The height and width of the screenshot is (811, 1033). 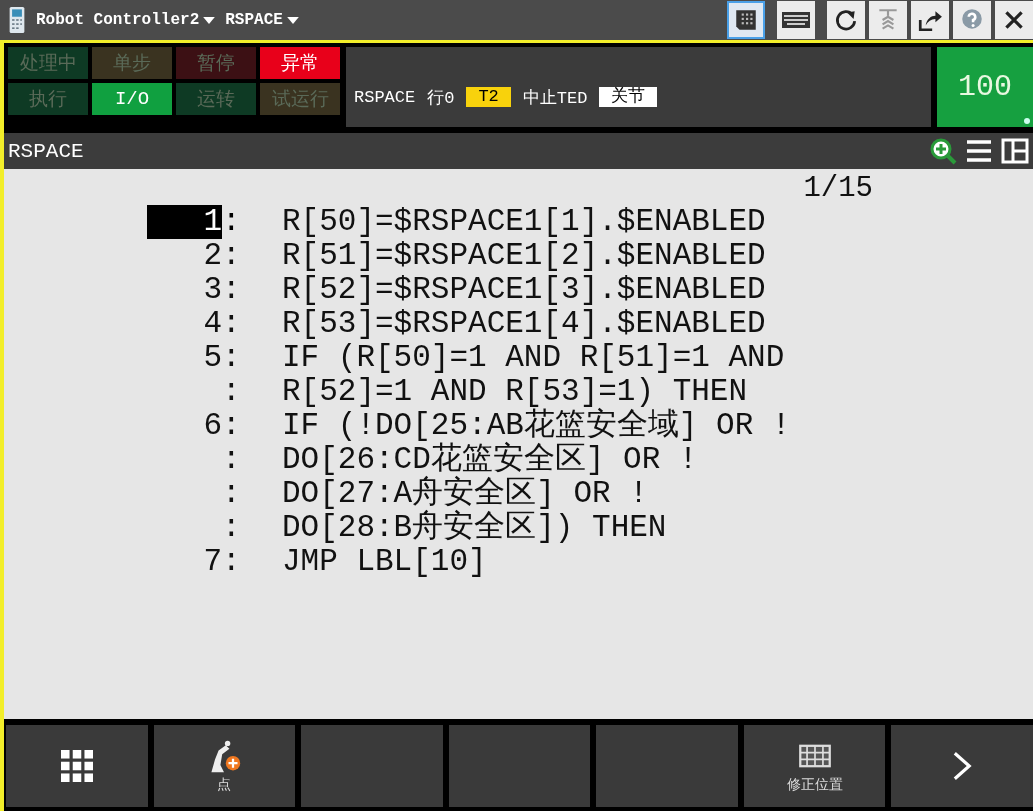 I want to click on line-number: 2, so click(x=210, y=256).